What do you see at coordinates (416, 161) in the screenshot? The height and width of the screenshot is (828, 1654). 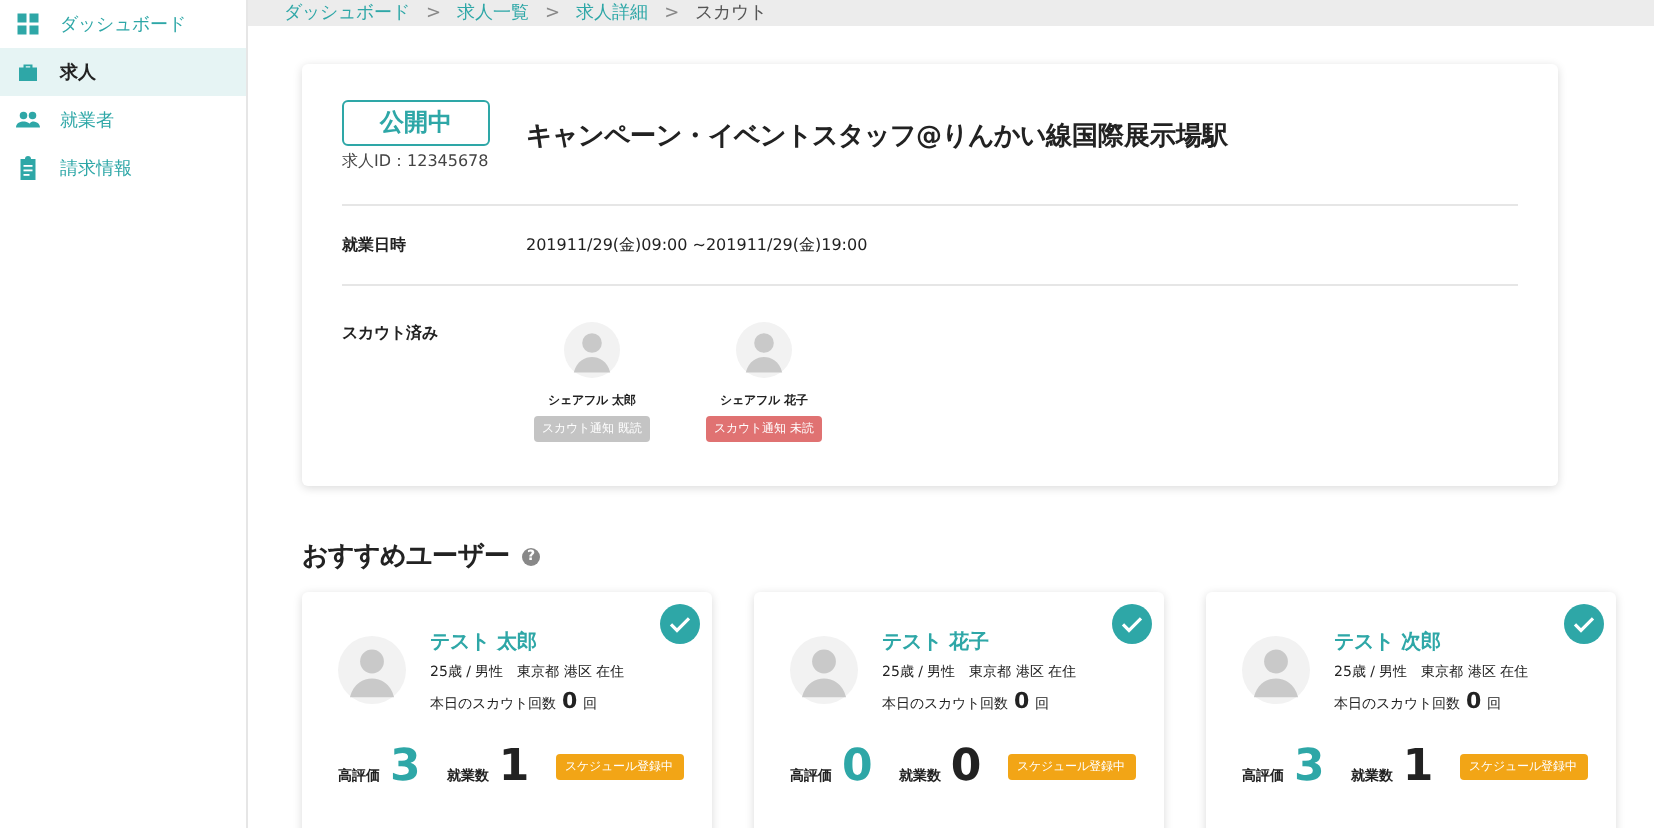 I see `job-id: 求人ID：12345678` at bounding box center [416, 161].